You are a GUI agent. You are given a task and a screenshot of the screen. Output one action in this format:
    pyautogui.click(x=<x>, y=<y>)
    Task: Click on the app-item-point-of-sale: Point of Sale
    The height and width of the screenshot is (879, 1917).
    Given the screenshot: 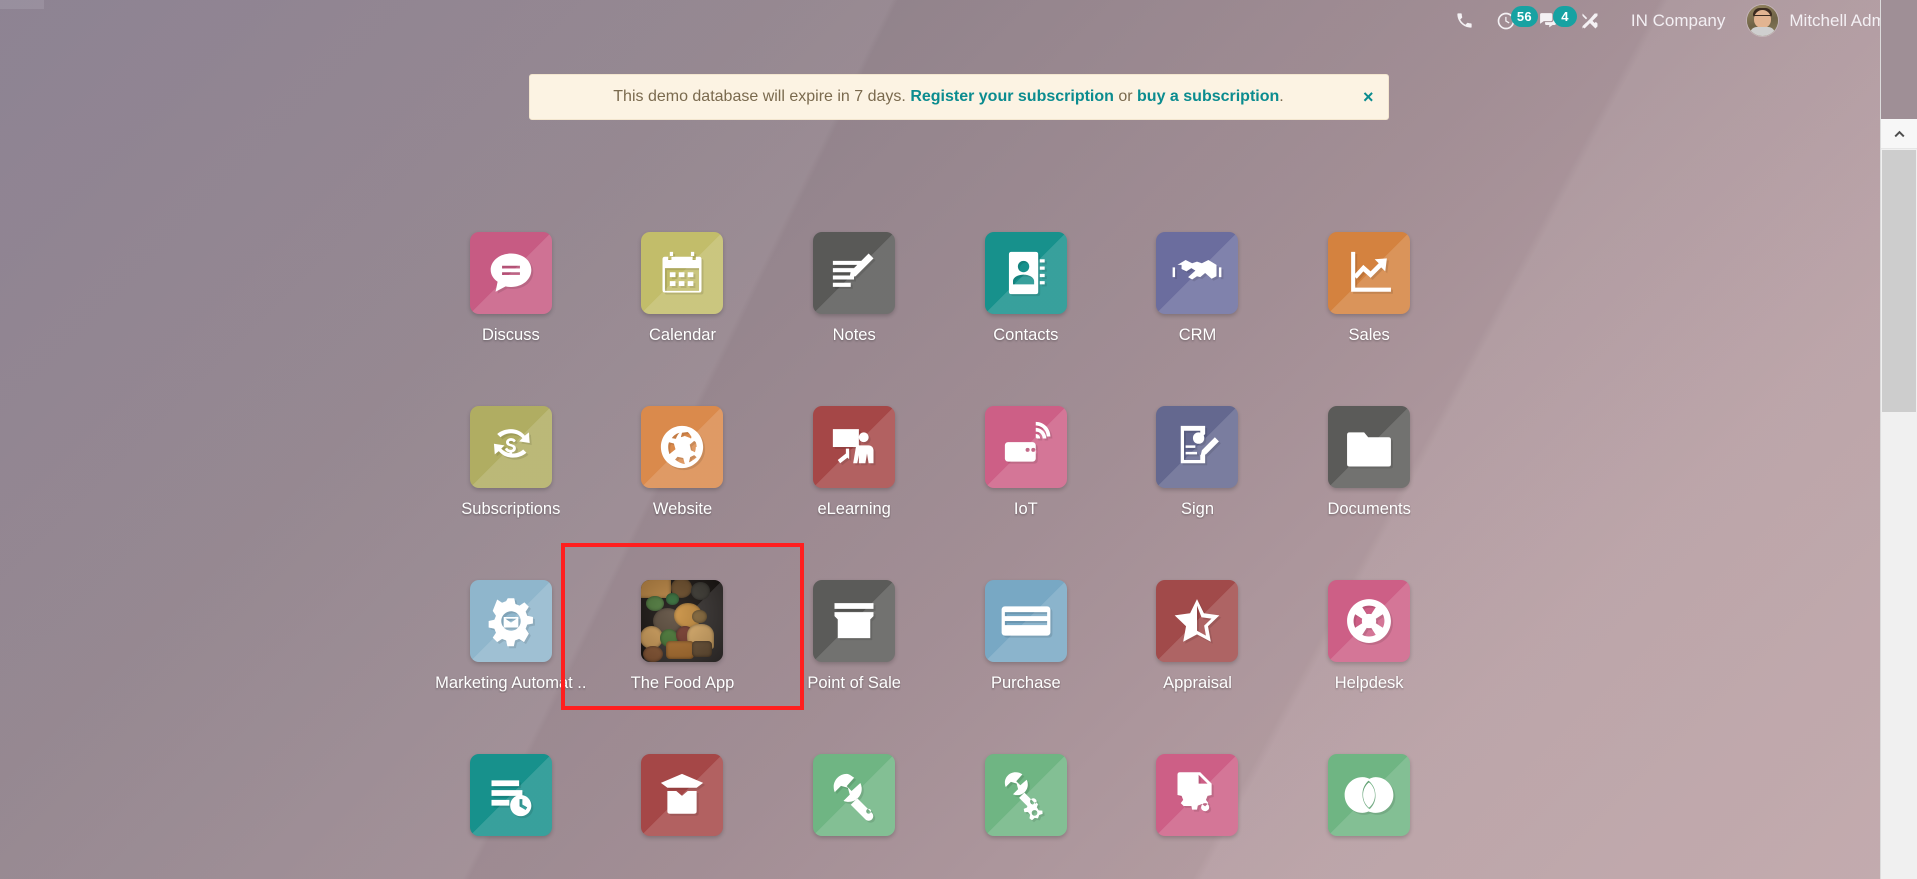 What is the action you would take?
    pyautogui.click(x=854, y=625)
    